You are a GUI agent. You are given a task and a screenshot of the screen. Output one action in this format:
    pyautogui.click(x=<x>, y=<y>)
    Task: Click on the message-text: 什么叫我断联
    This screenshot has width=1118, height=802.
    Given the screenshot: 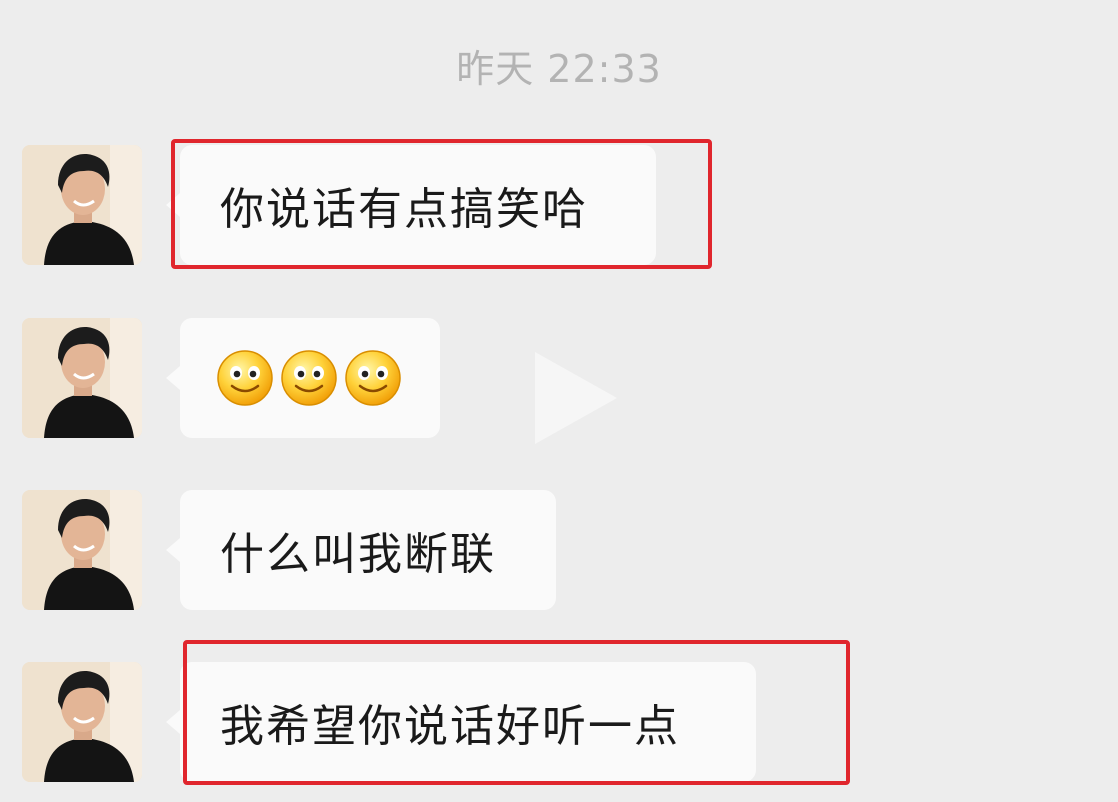 What is the action you would take?
    pyautogui.click(x=358, y=554)
    